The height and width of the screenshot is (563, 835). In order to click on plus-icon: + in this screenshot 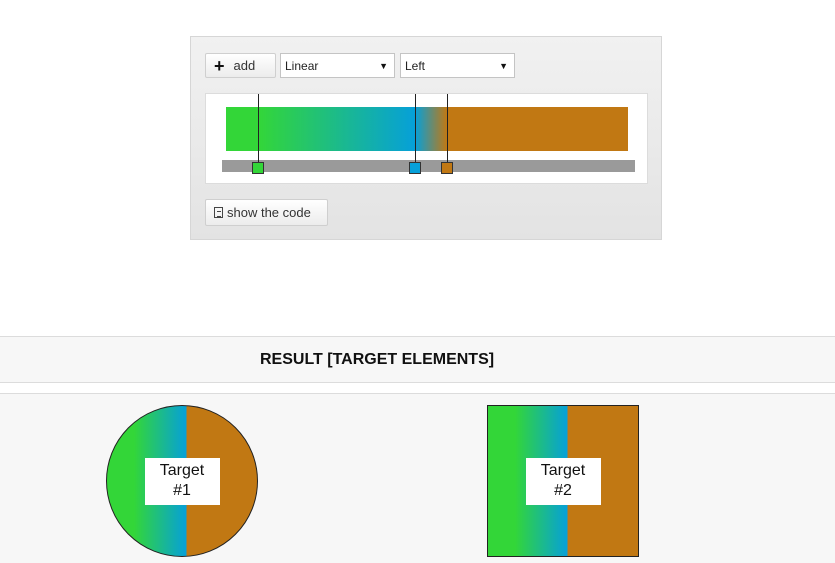, I will do `click(219, 65)`.